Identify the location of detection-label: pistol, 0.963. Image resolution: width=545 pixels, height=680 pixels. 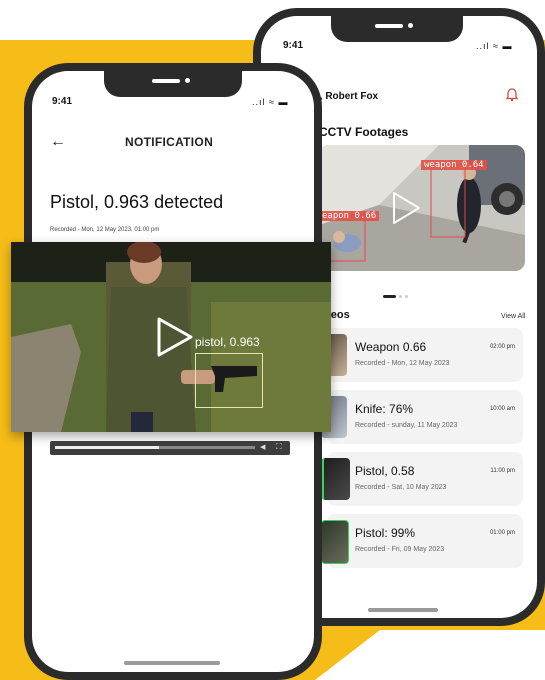
(227, 342).